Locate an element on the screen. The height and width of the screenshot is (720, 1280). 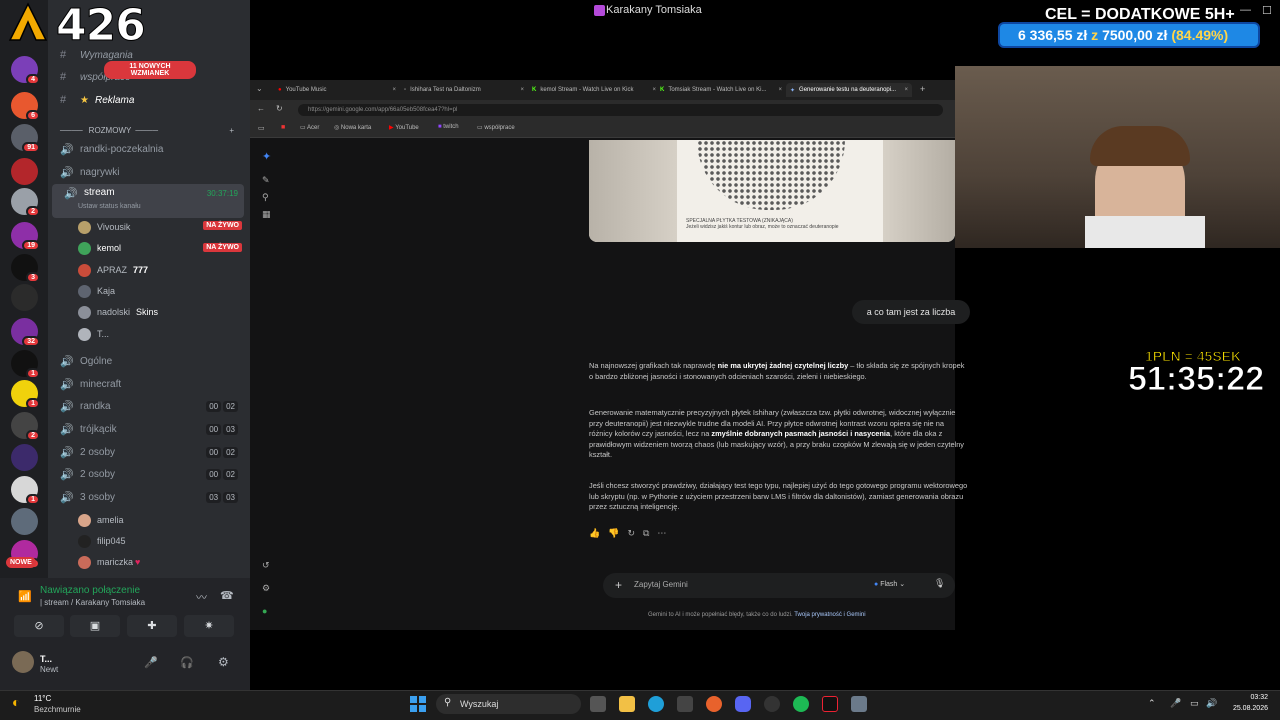
activities-button: ✚ is located at coordinates (152, 626).